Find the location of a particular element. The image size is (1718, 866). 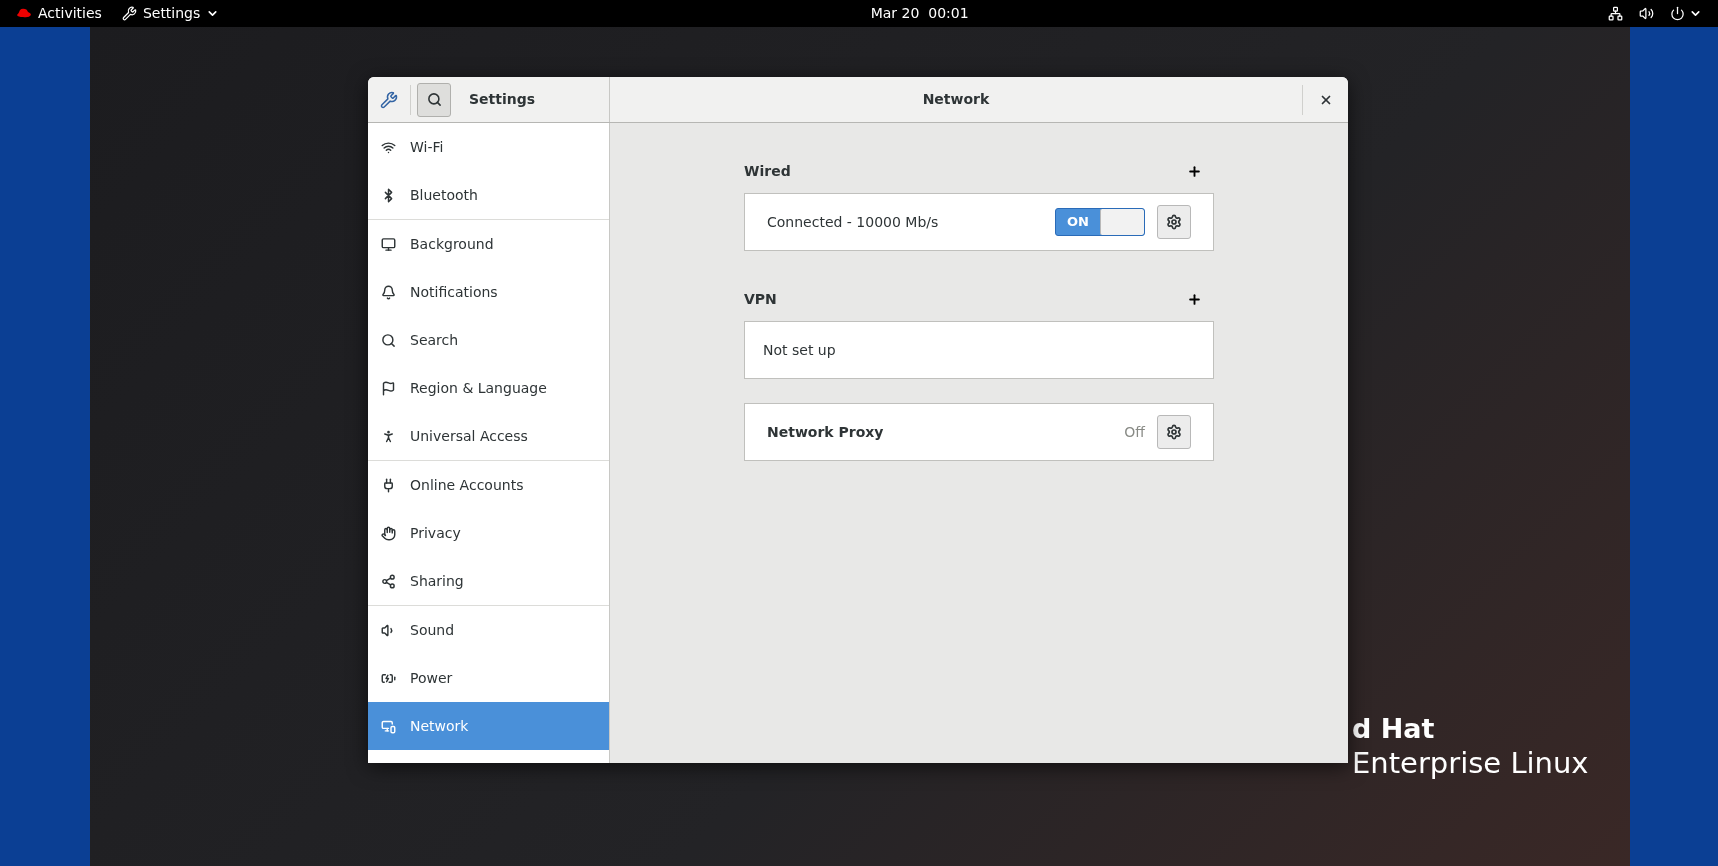

flag-icon is located at coordinates (388, 388).